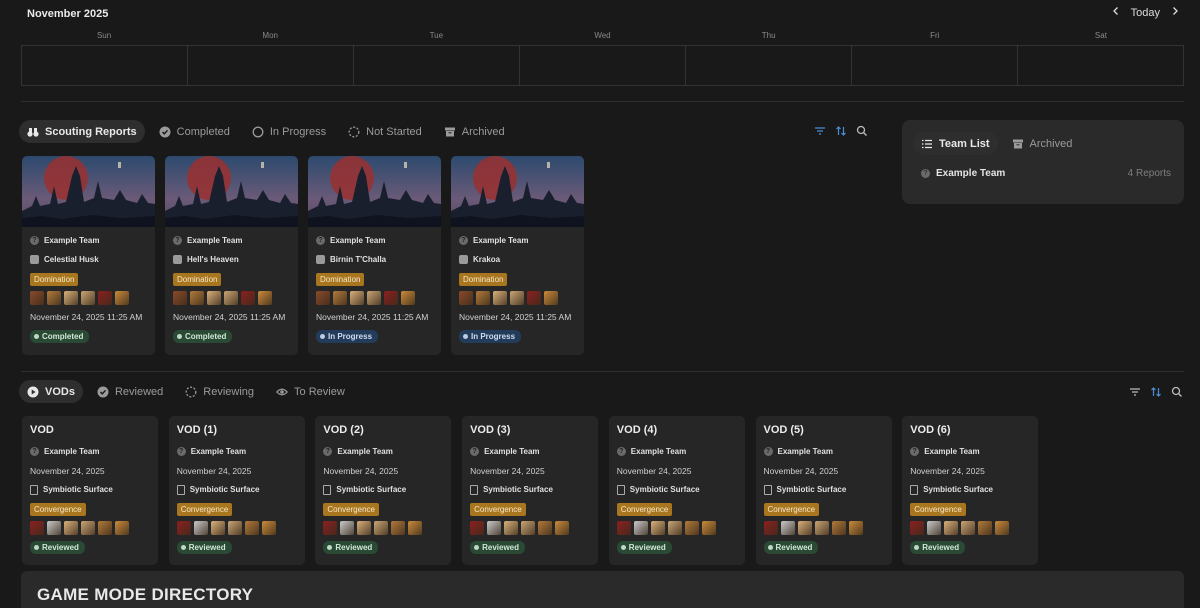  Describe the element at coordinates (1046, 173) in the screenshot. I see `team-list-item: ? Example Team 4 Reports` at that location.